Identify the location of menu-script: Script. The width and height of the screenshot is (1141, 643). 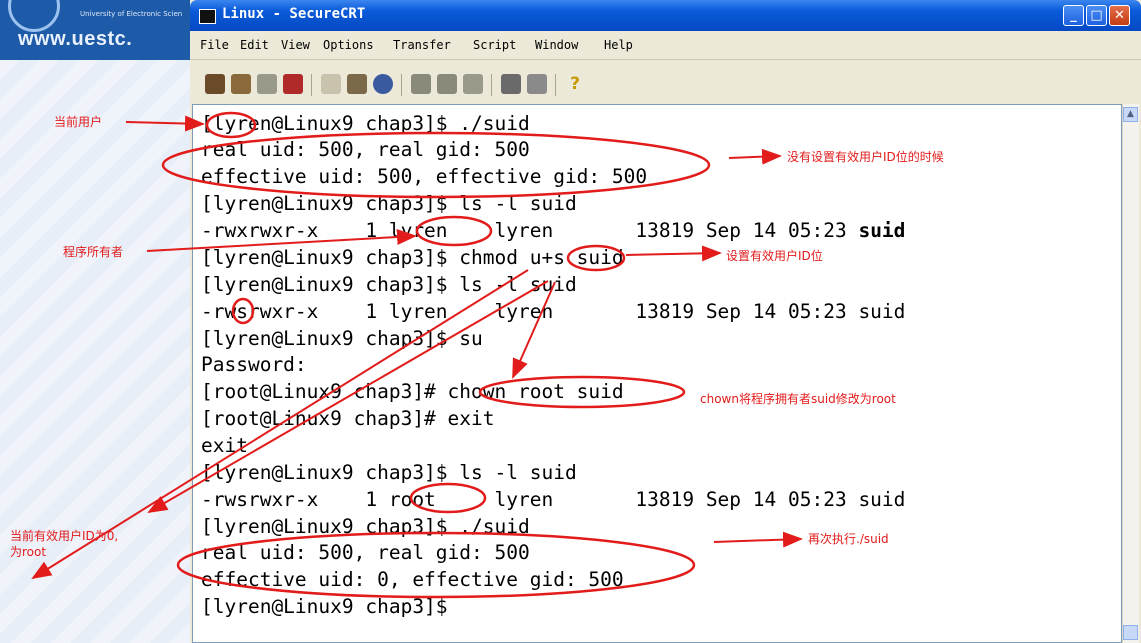
(494, 45).